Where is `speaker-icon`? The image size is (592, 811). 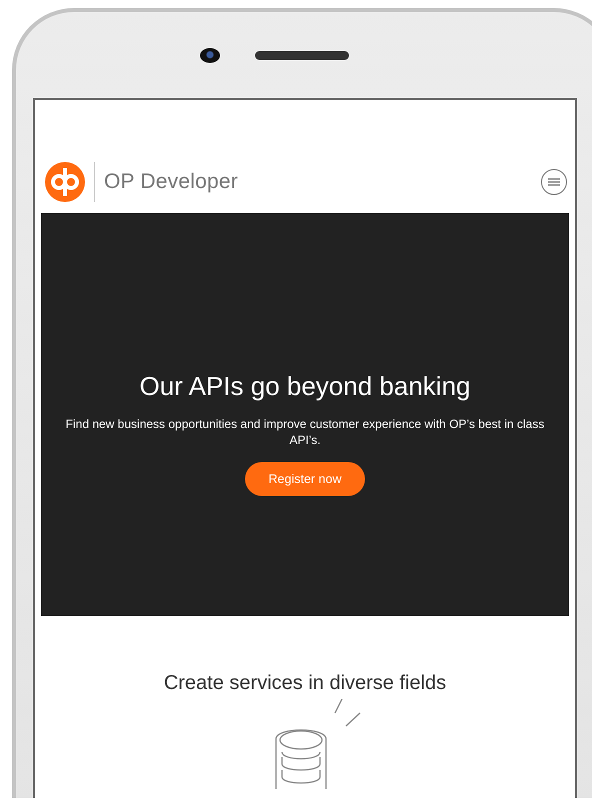
speaker-icon is located at coordinates (302, 55).